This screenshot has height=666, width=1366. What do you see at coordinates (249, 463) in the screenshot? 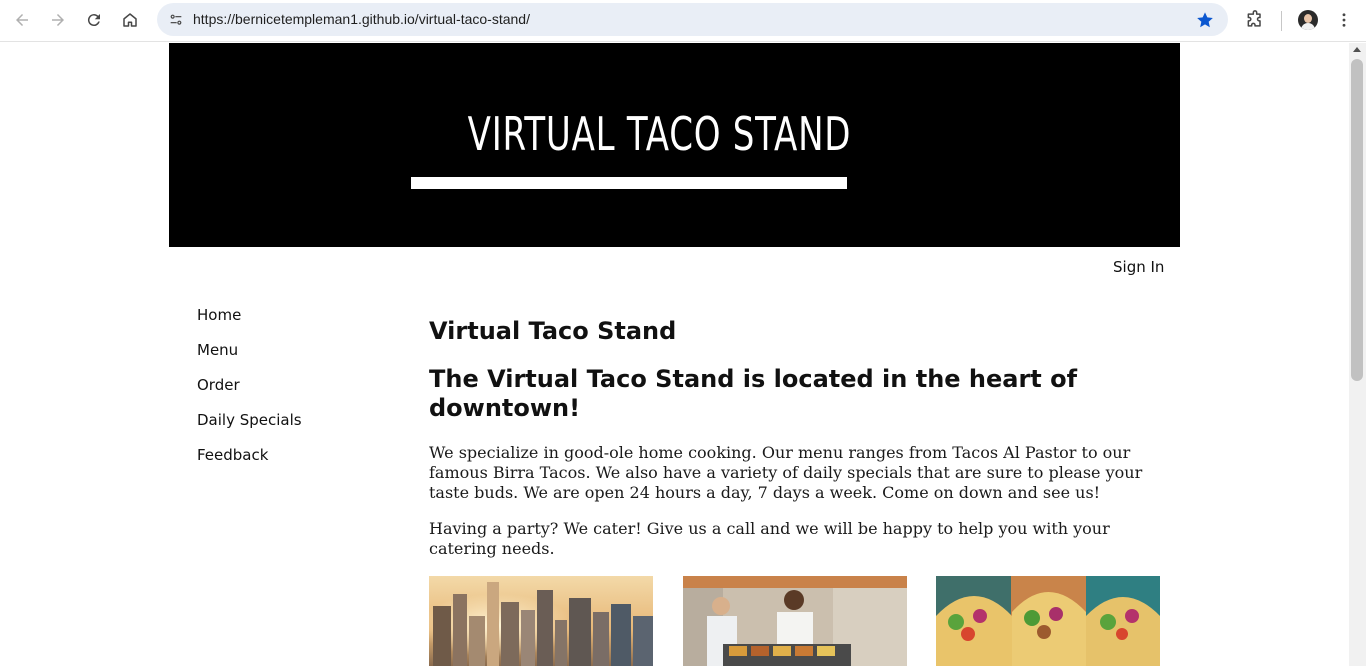
I see `sidebar-item-feedback: Feedback` at bounding box center [249, 463].